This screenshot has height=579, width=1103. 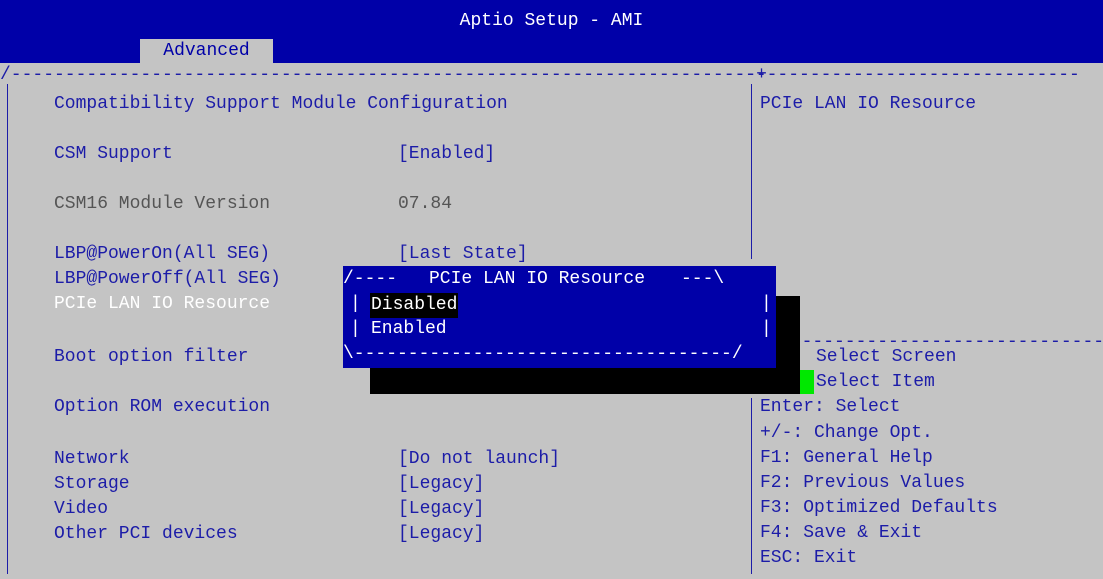 I want to click on setting-boot-option-filter: Boot option filter, so click(x=151, y=357).